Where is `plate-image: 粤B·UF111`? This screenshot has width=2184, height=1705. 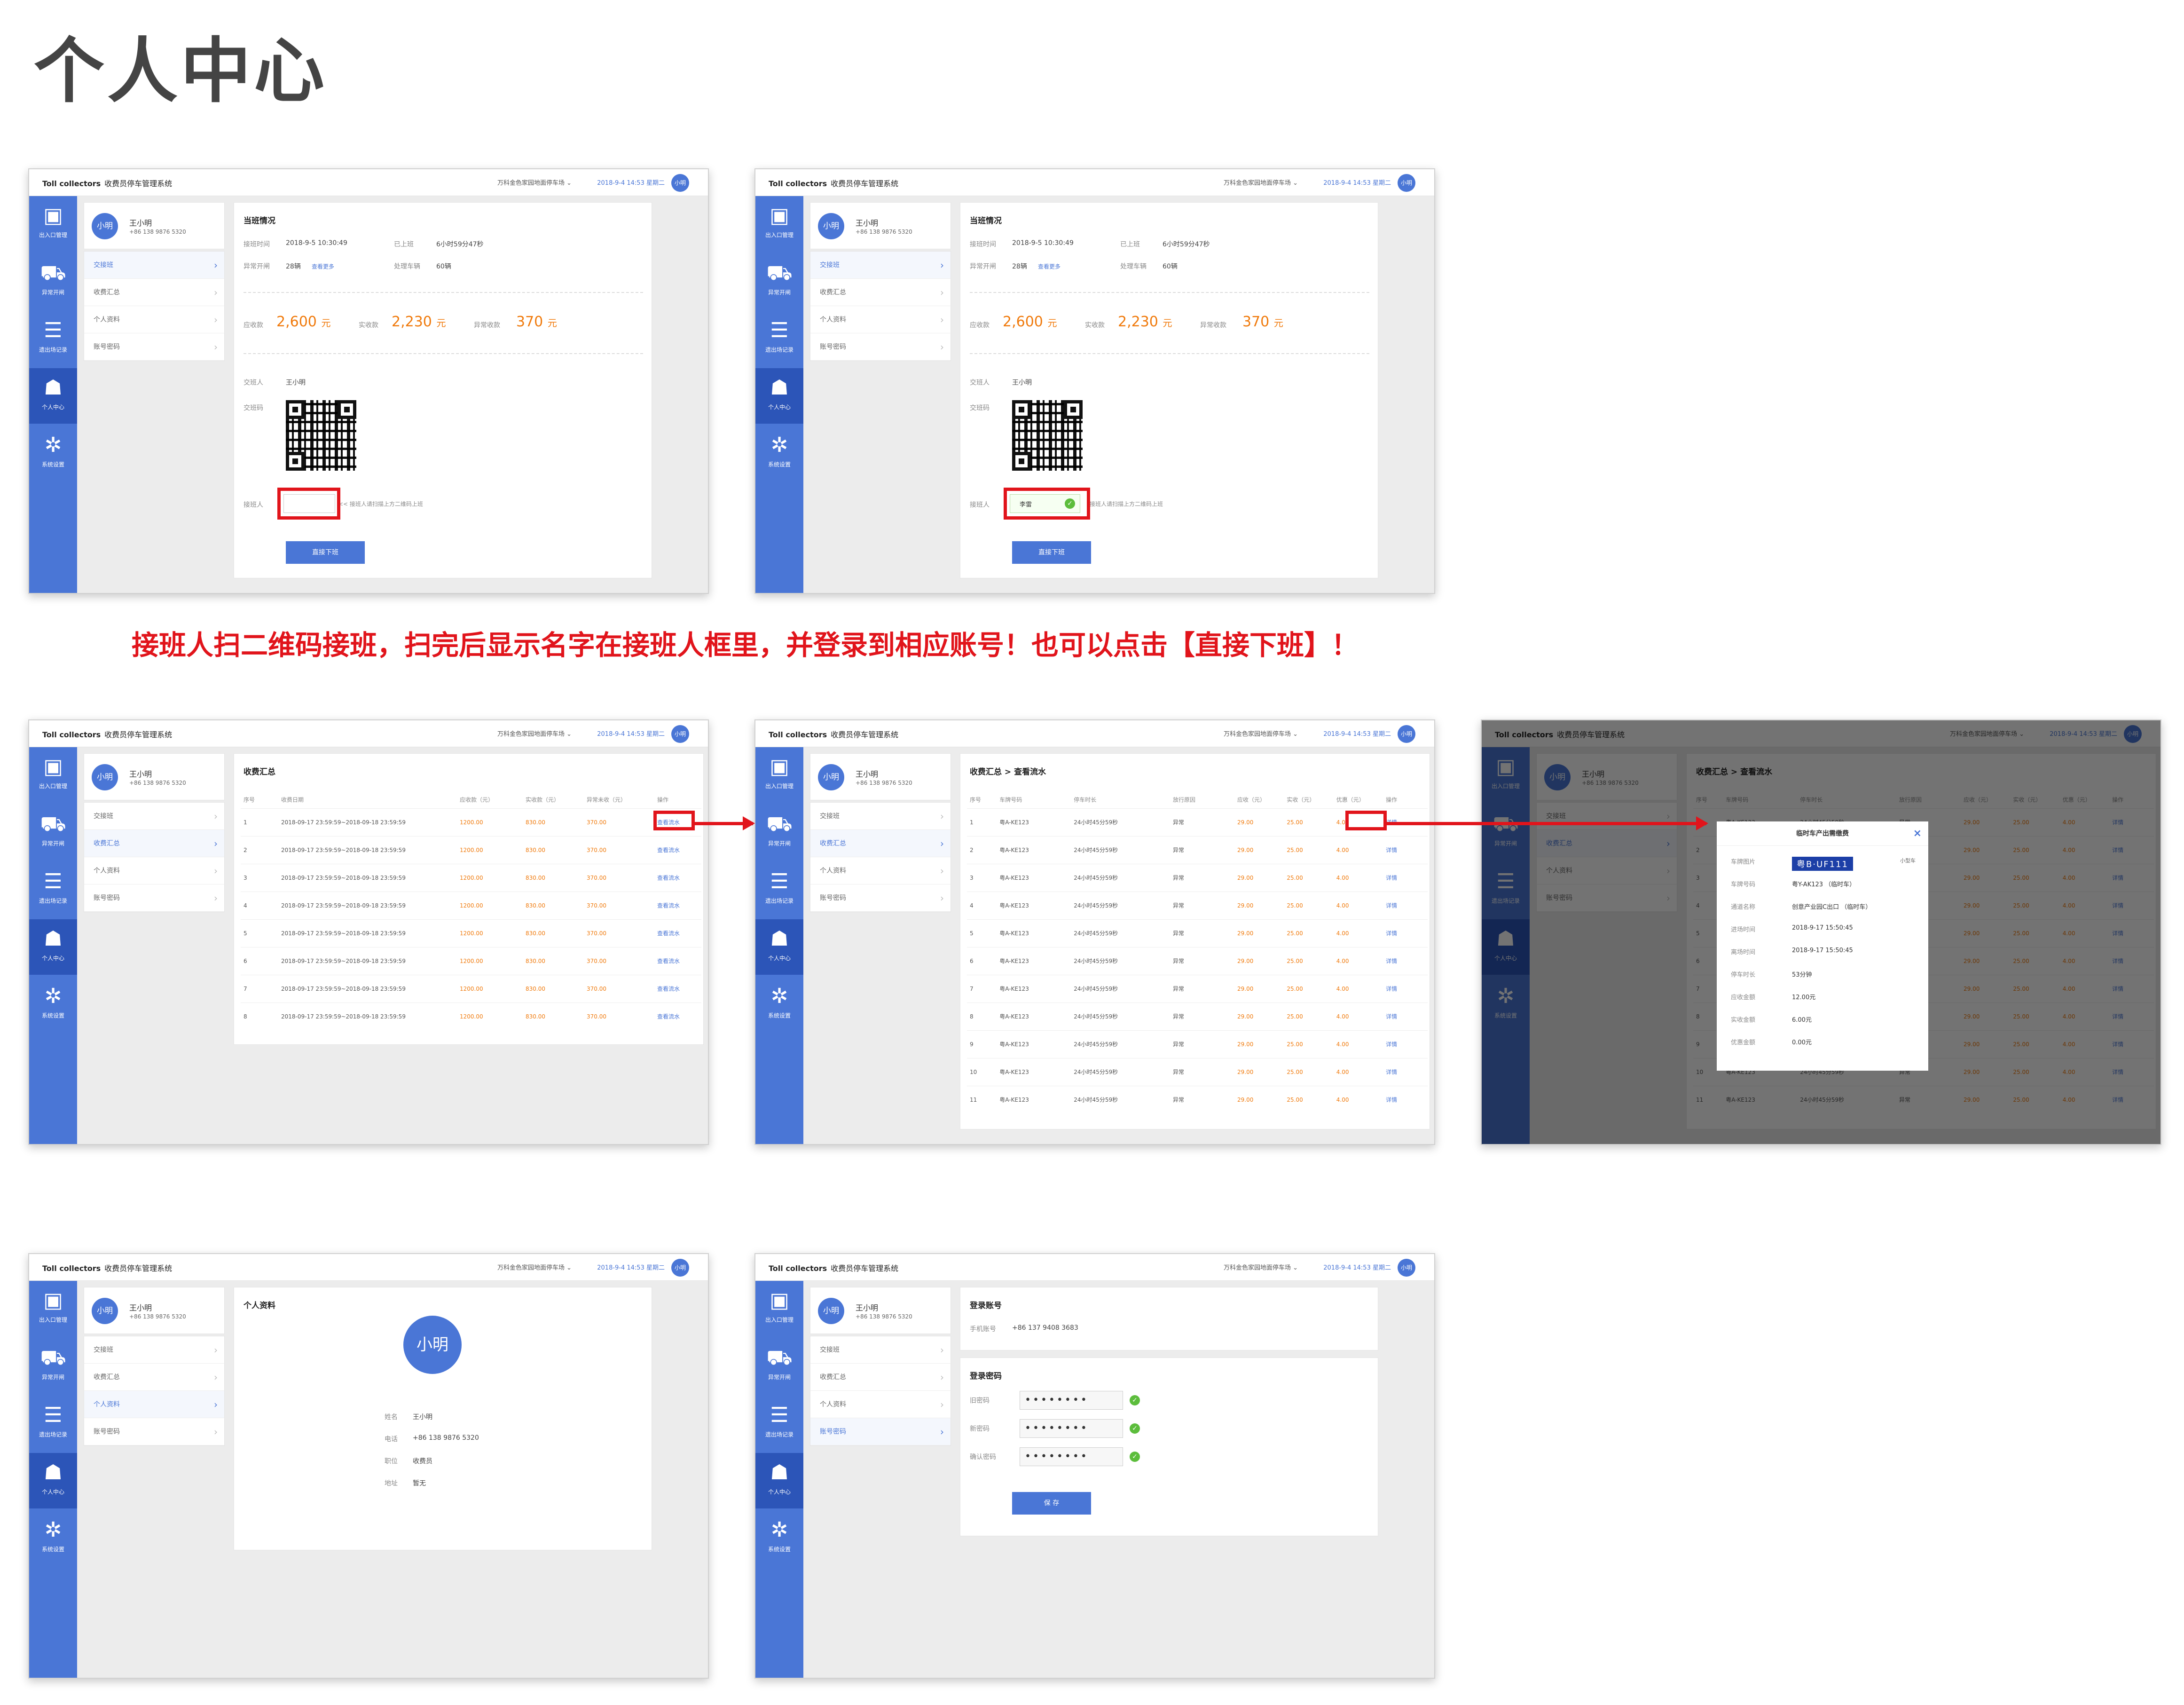
plate-image: 粤B·UF111 is located at coordinates (1822, 864).